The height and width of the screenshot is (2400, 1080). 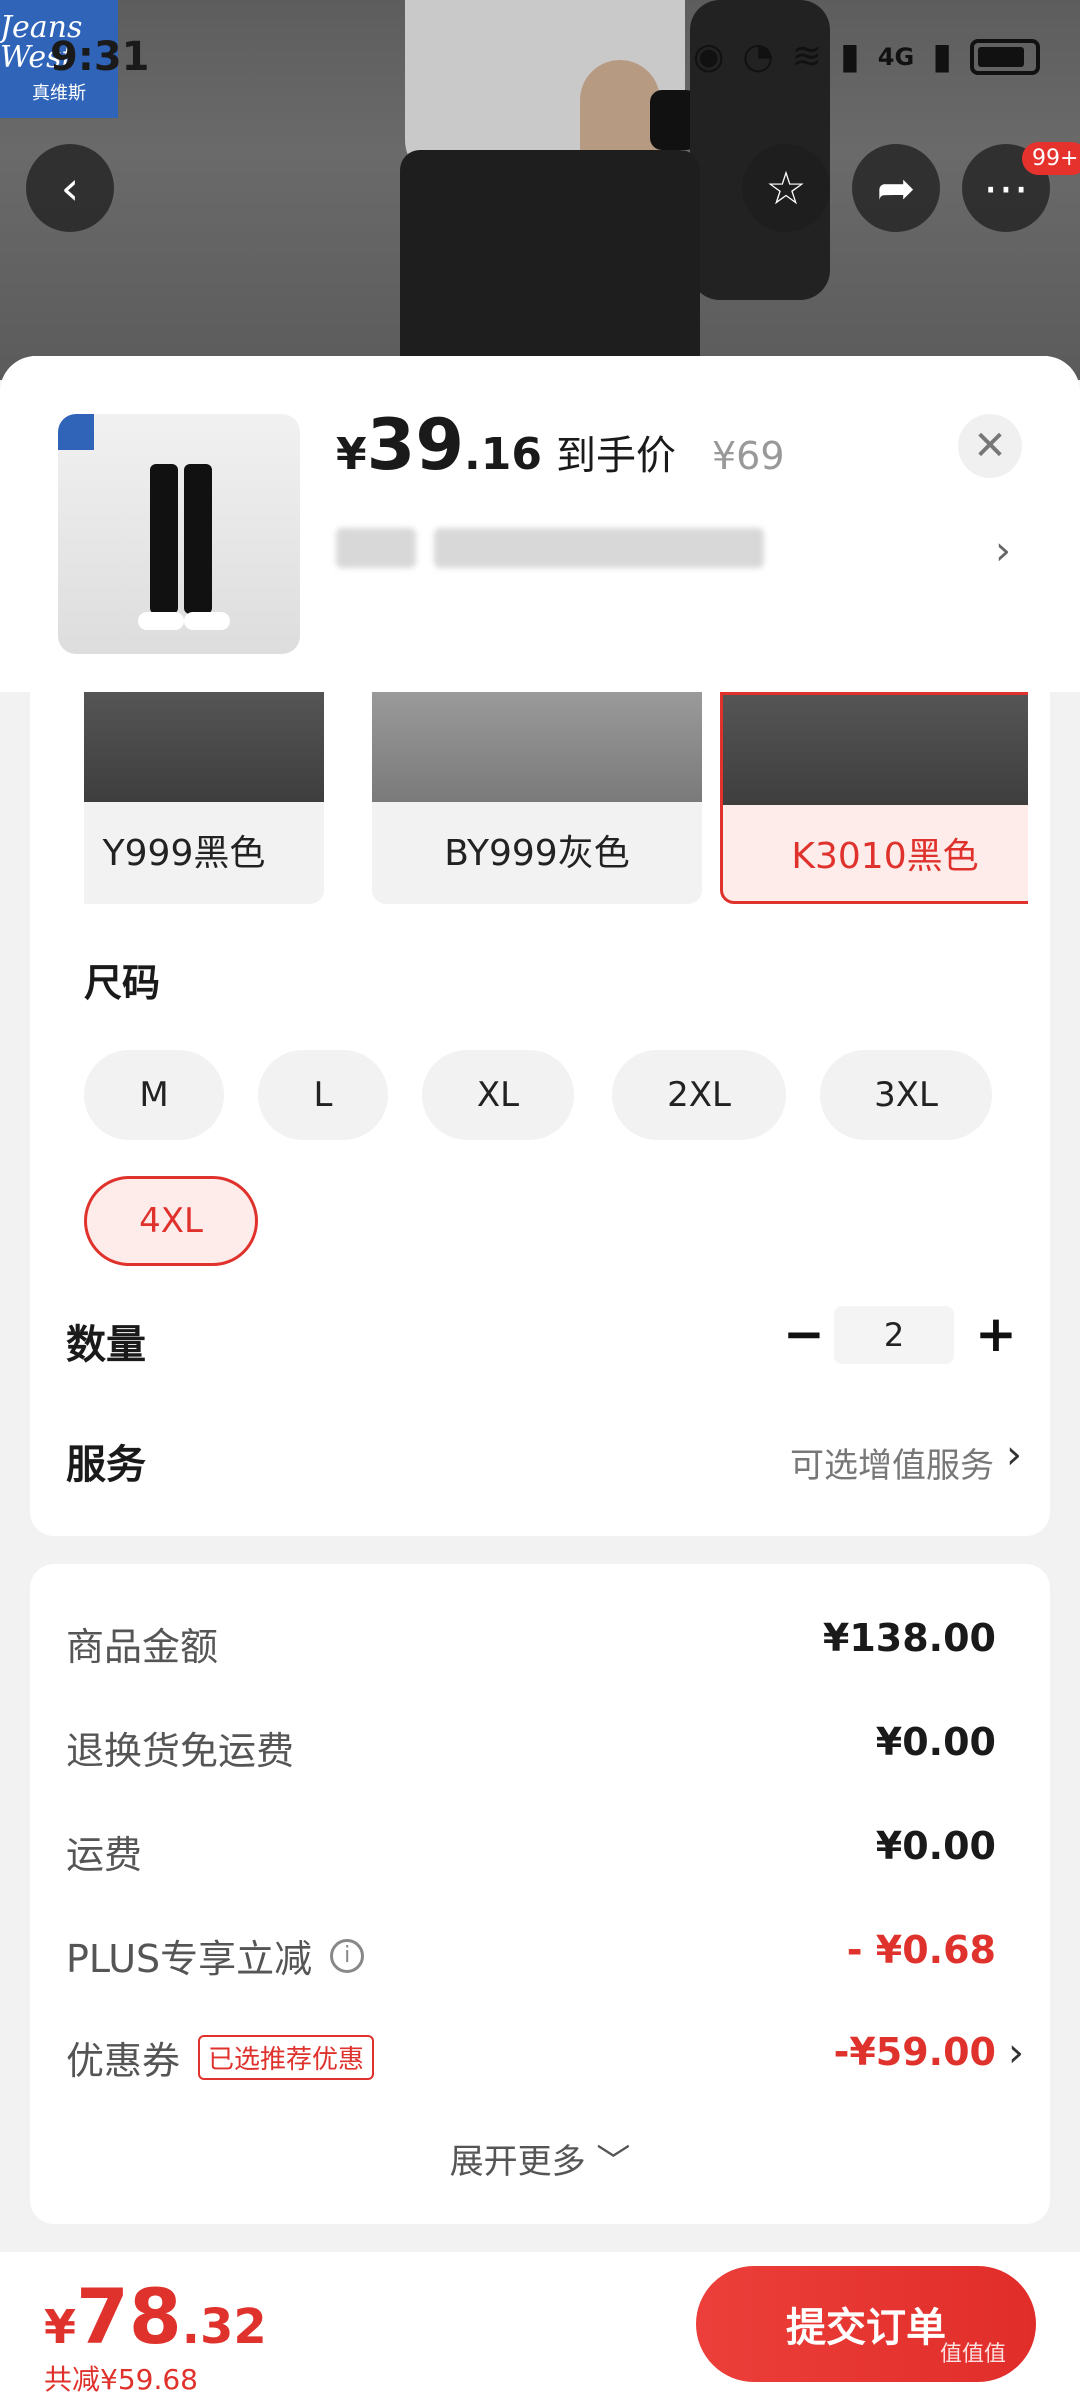 What do you see at coordinates (286, 2057) in the screenshot?
I see `recommended-coupon-tag: 已选推荐优惠` at bounding box center [286, 2057].